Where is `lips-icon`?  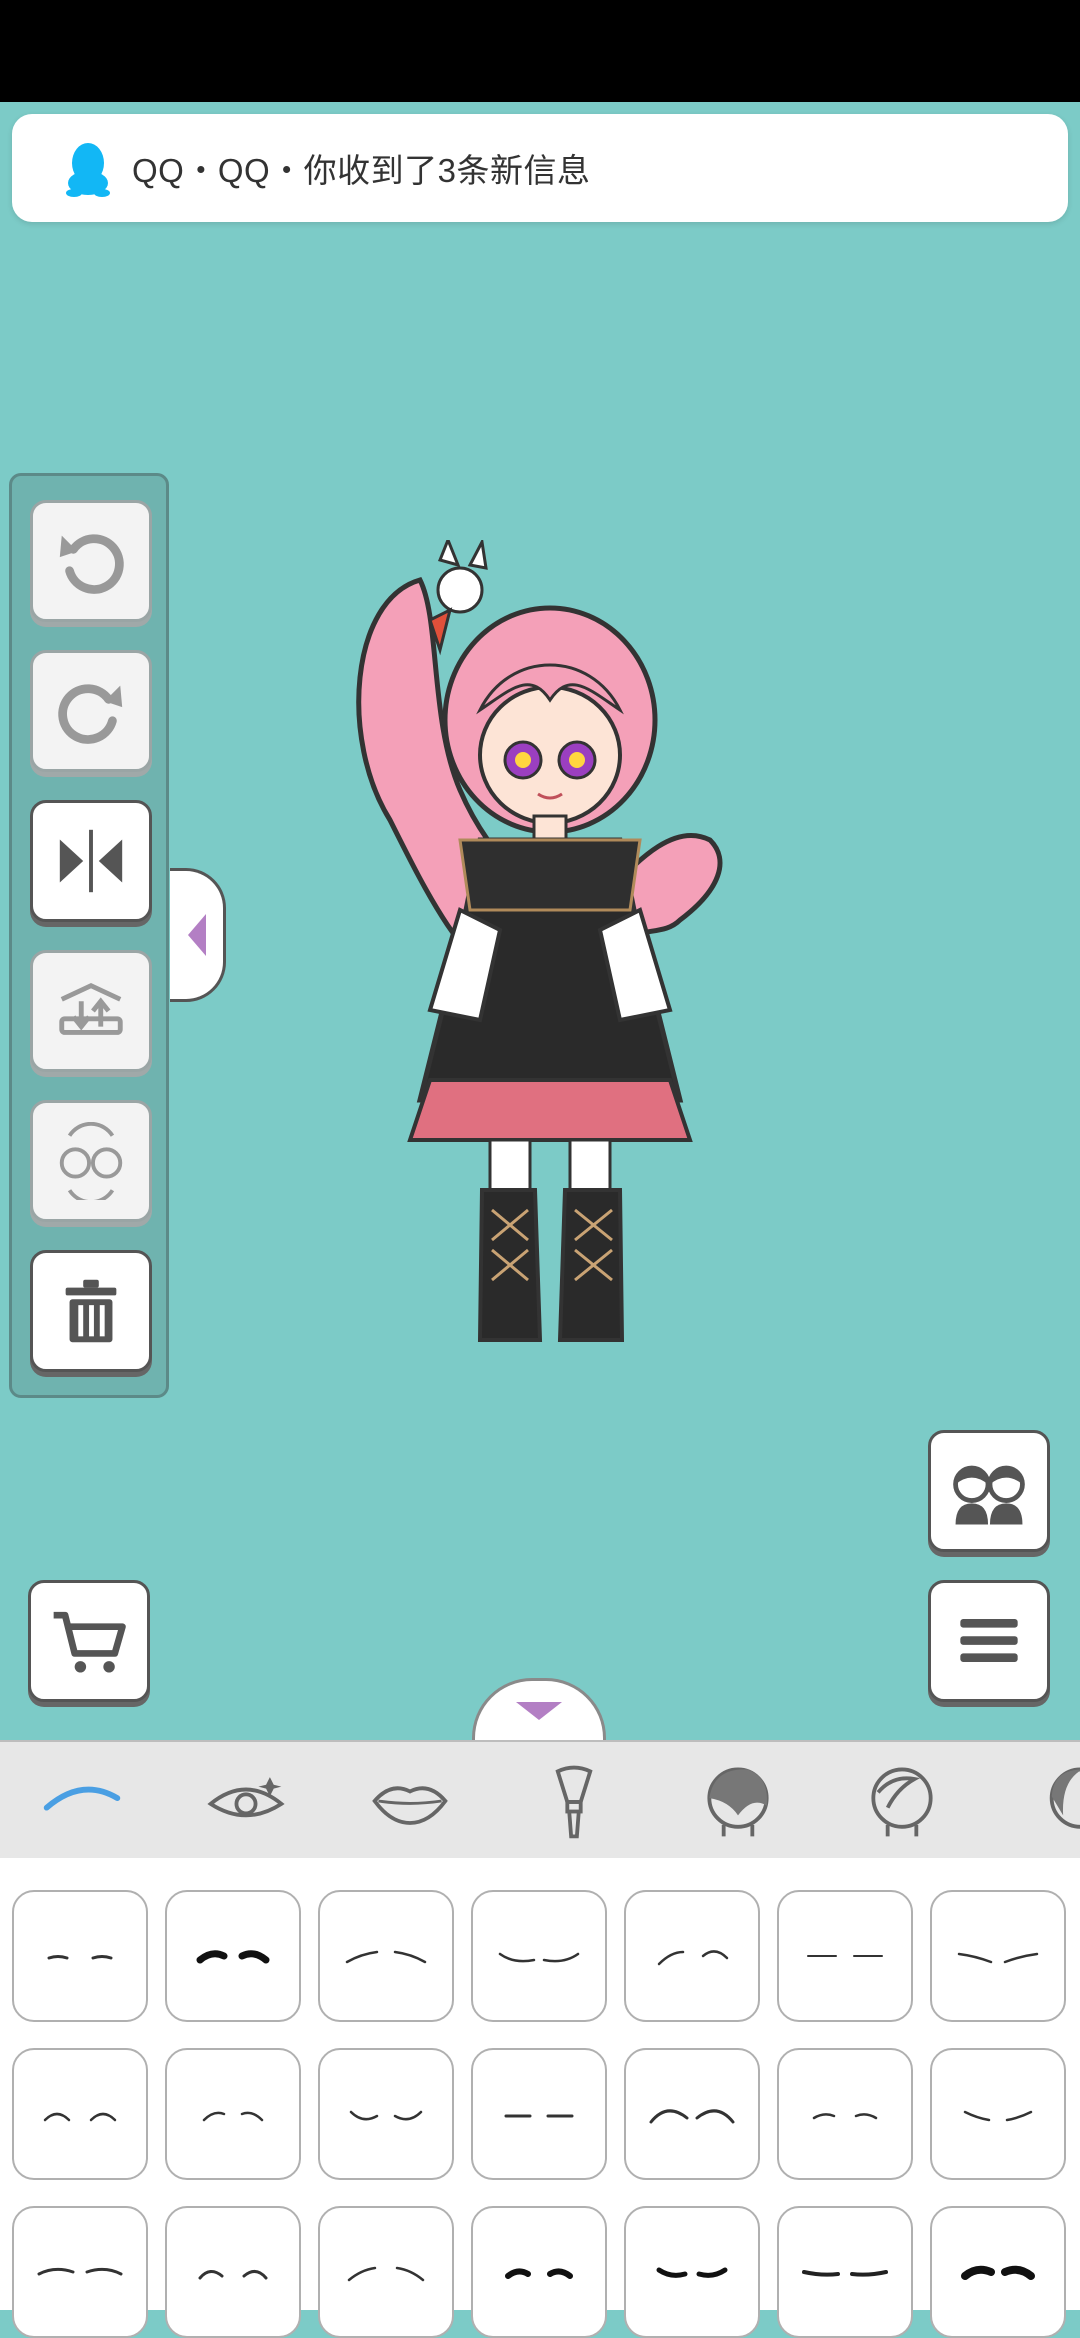 lips-icon is located at coordinates (410, 1805).